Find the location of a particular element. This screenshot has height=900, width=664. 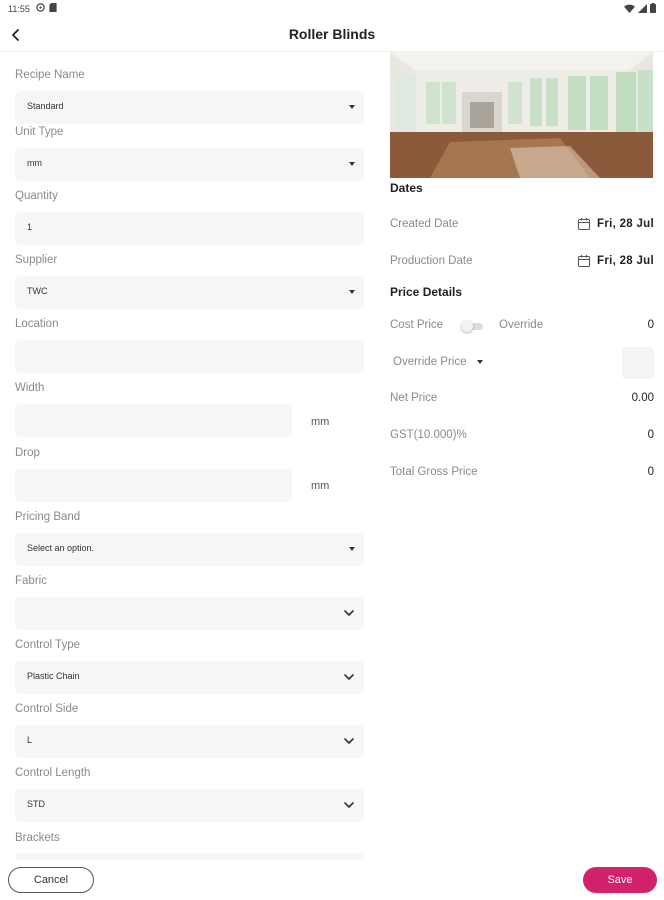

battery-icon is located at coordinates (653, 8).